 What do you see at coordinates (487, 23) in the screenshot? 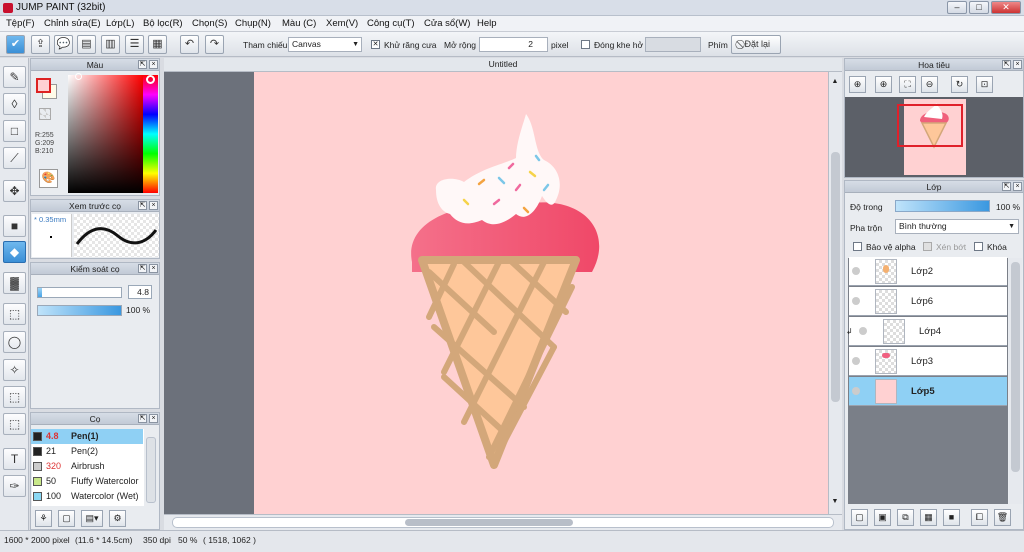
I see `menu-help: Help` at bounding box center [487, 23].